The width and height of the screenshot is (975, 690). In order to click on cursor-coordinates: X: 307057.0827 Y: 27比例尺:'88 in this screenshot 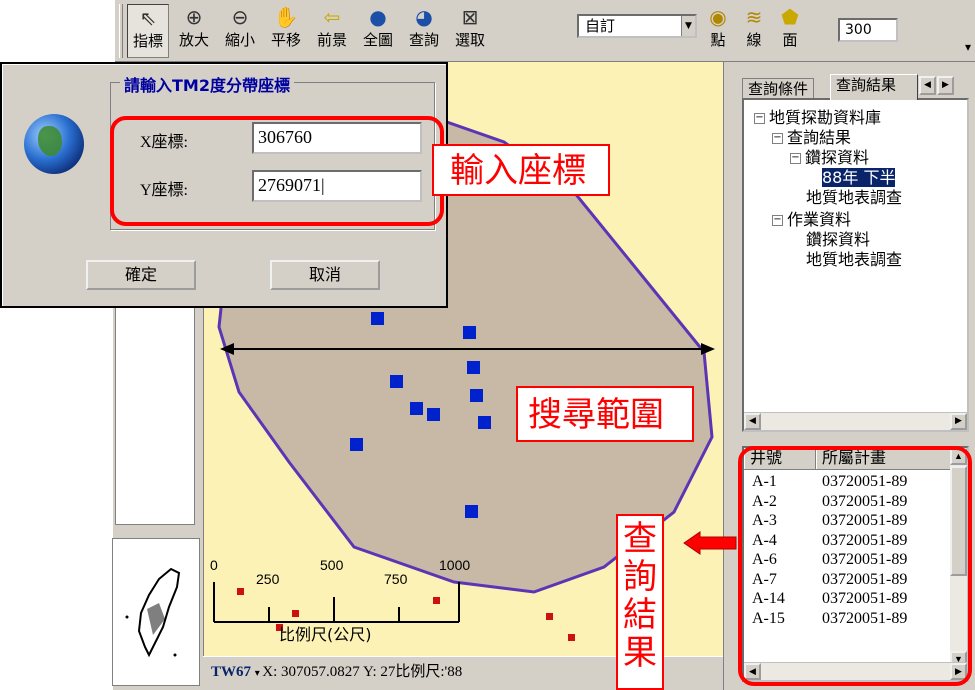, I will do `click(362, 672)`.